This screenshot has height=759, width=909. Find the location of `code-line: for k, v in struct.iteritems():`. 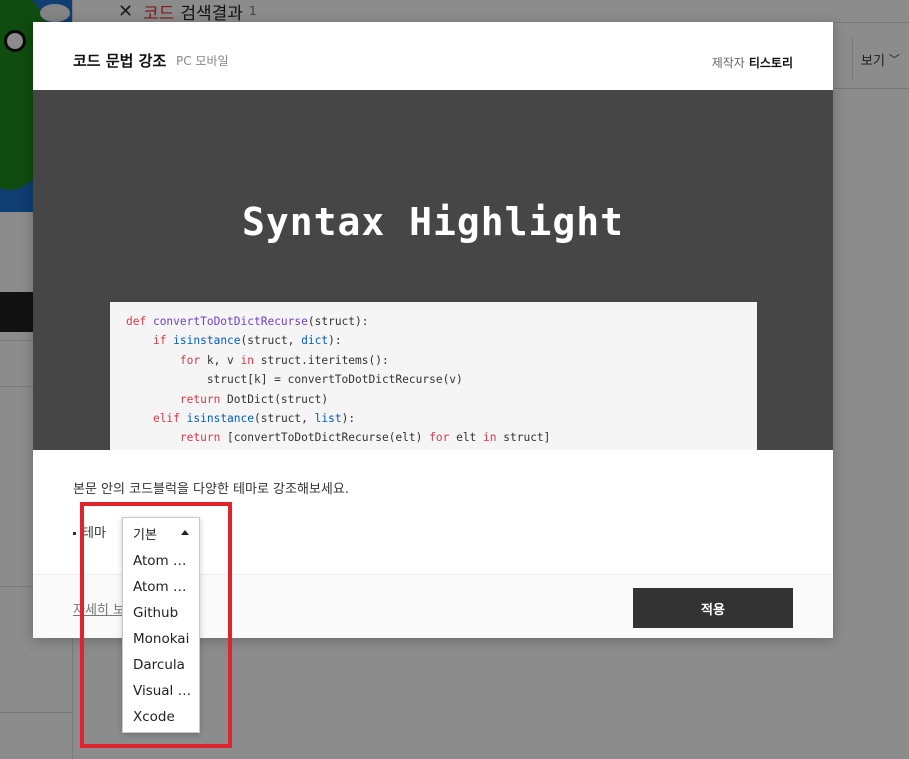

code-line: for k, v in struct.iteritems(): is located at coordinates (433, 360).